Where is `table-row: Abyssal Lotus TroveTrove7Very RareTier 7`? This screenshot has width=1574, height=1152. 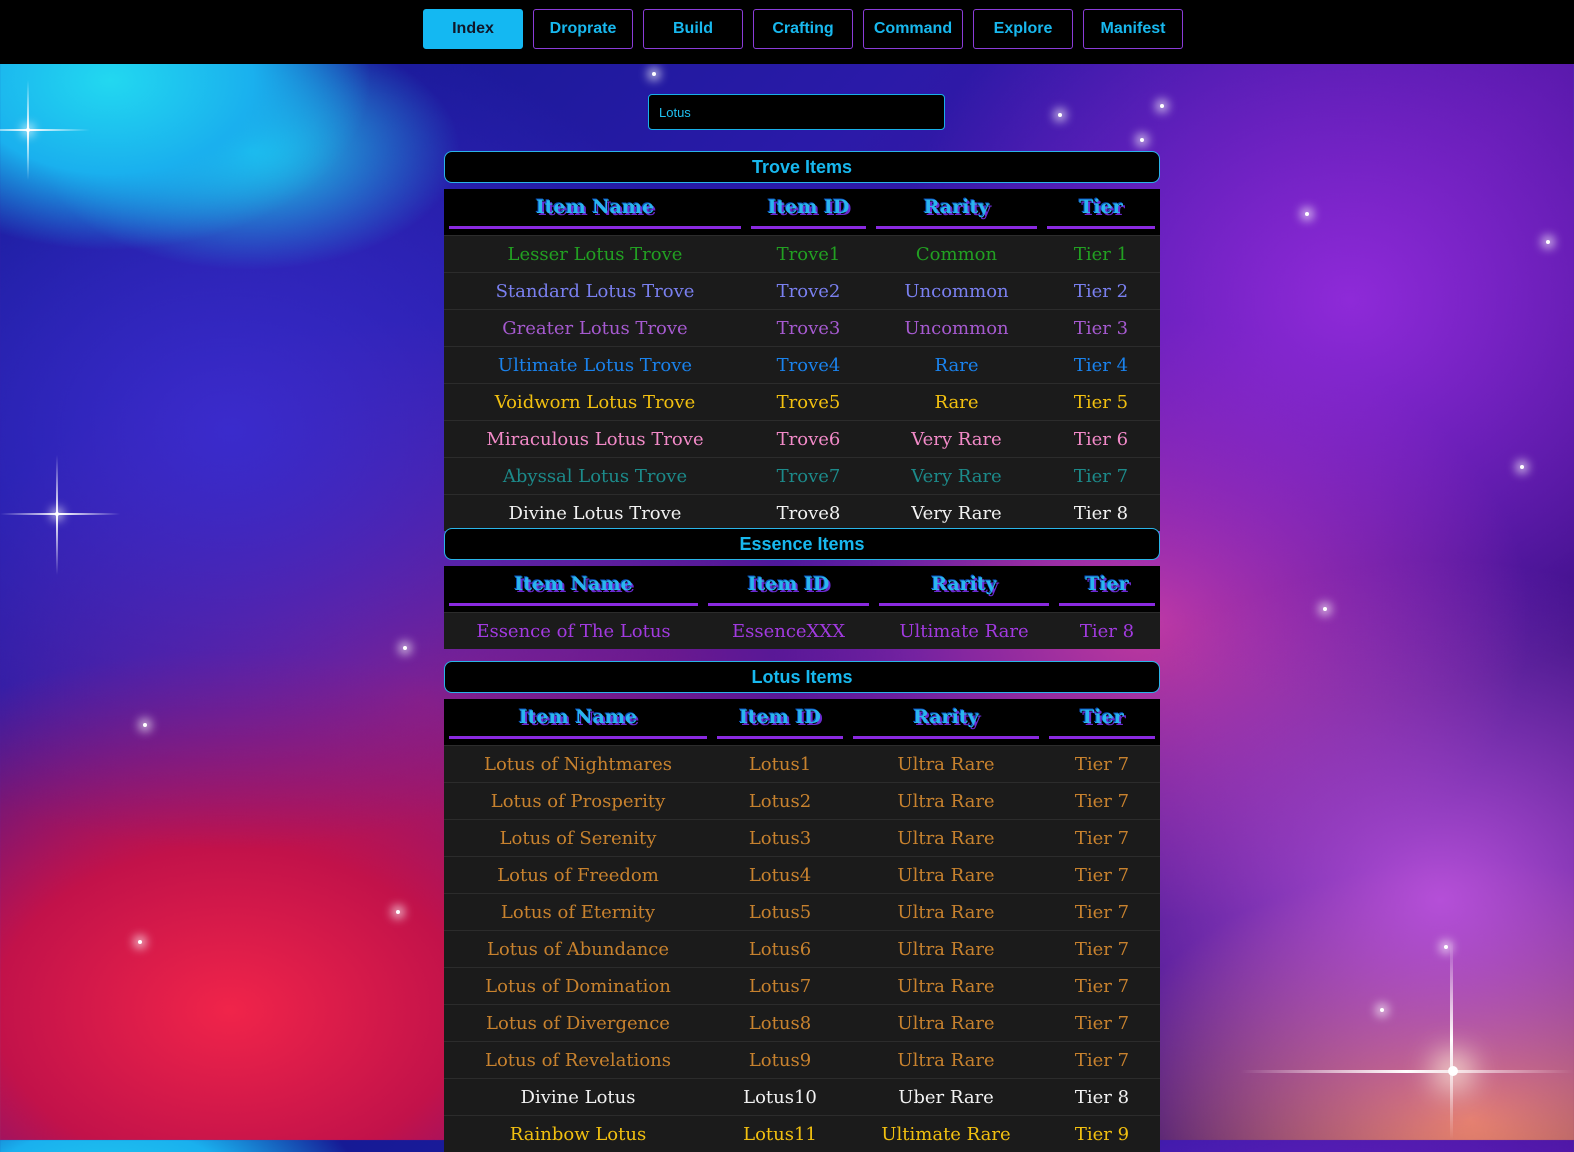 table-row: Abyssal Lotus TroveTrove7Very RareTier 7 is located at coordinates (802, 476).